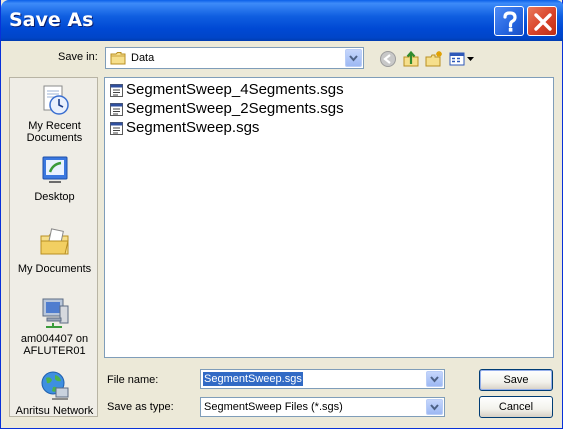 The width and height of the screenshot is (563, 429). What do you see at coordinates (54, 411) in the screenshot?
I see `place-label: Anritsu Network` at bounding box center [54, 411].